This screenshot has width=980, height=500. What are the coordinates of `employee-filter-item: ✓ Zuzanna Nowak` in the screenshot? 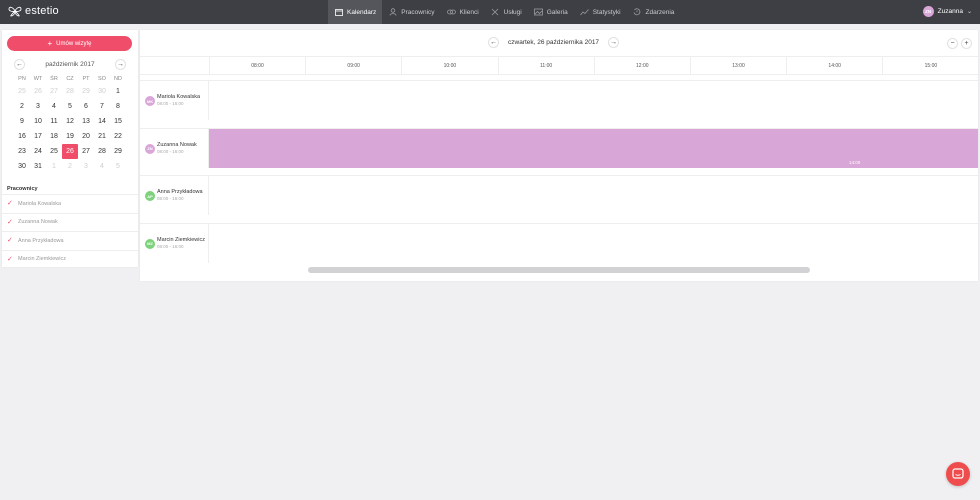 It's located at (70, 222).